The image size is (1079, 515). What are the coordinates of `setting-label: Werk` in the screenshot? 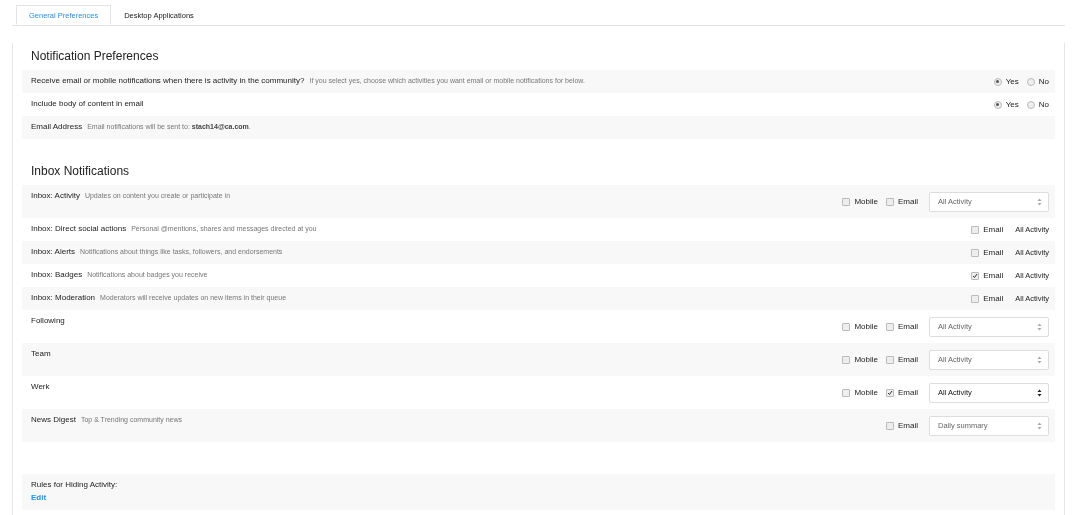 It's located at (40, 386).